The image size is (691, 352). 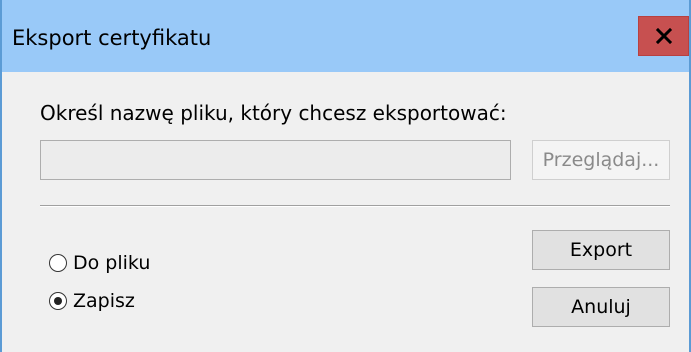 What do you see at coordinates (104, 301) in the screenshot?
I see `radio-label-save: Zapisz` at bounding box center [104, 301].